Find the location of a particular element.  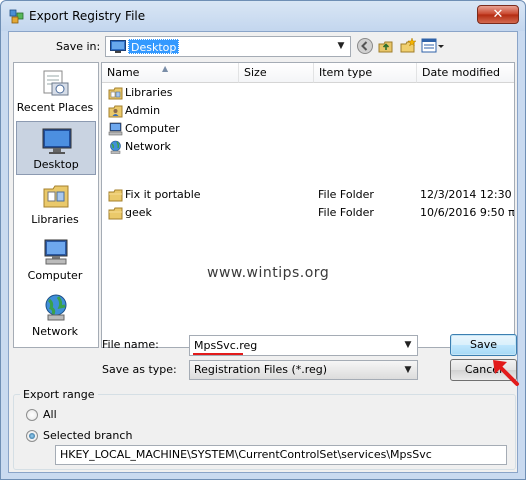

file-date: 10/6/2016 9:50 πμ is located at coordinates (467, 212).